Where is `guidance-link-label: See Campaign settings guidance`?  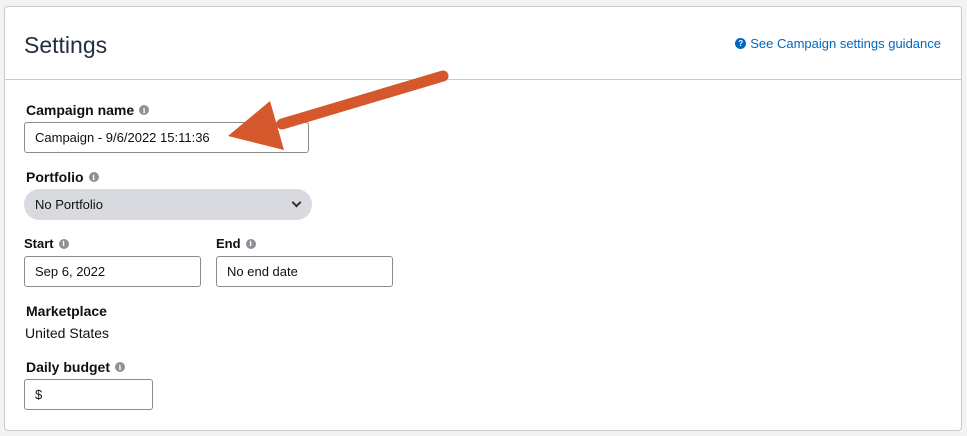
guidance-link-label: See Campaign settings guidance is located at coordinates (845, 43).